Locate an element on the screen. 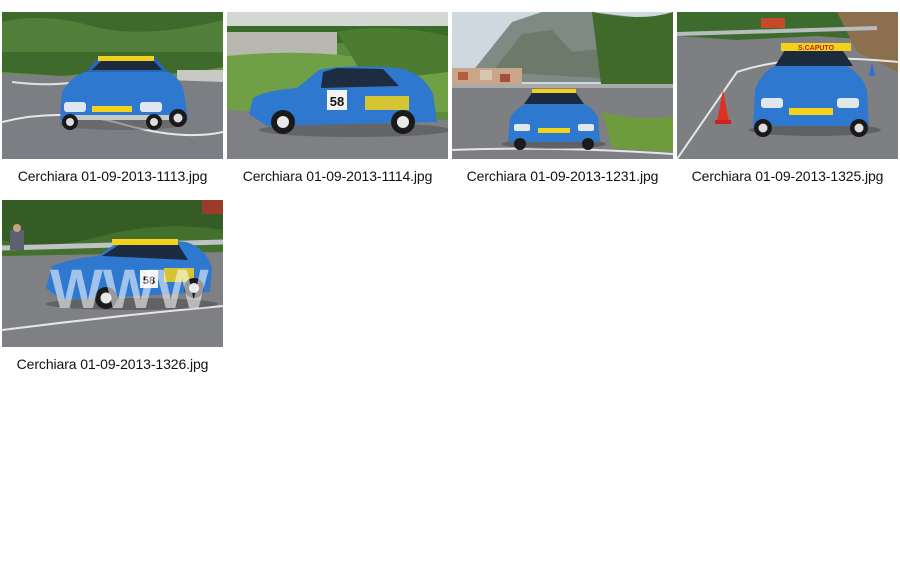 This screenshot has height=566, width=900. photo-filename: Cerchiara 01-09-2013-1231.jpg is located at coordinates (562, 176).